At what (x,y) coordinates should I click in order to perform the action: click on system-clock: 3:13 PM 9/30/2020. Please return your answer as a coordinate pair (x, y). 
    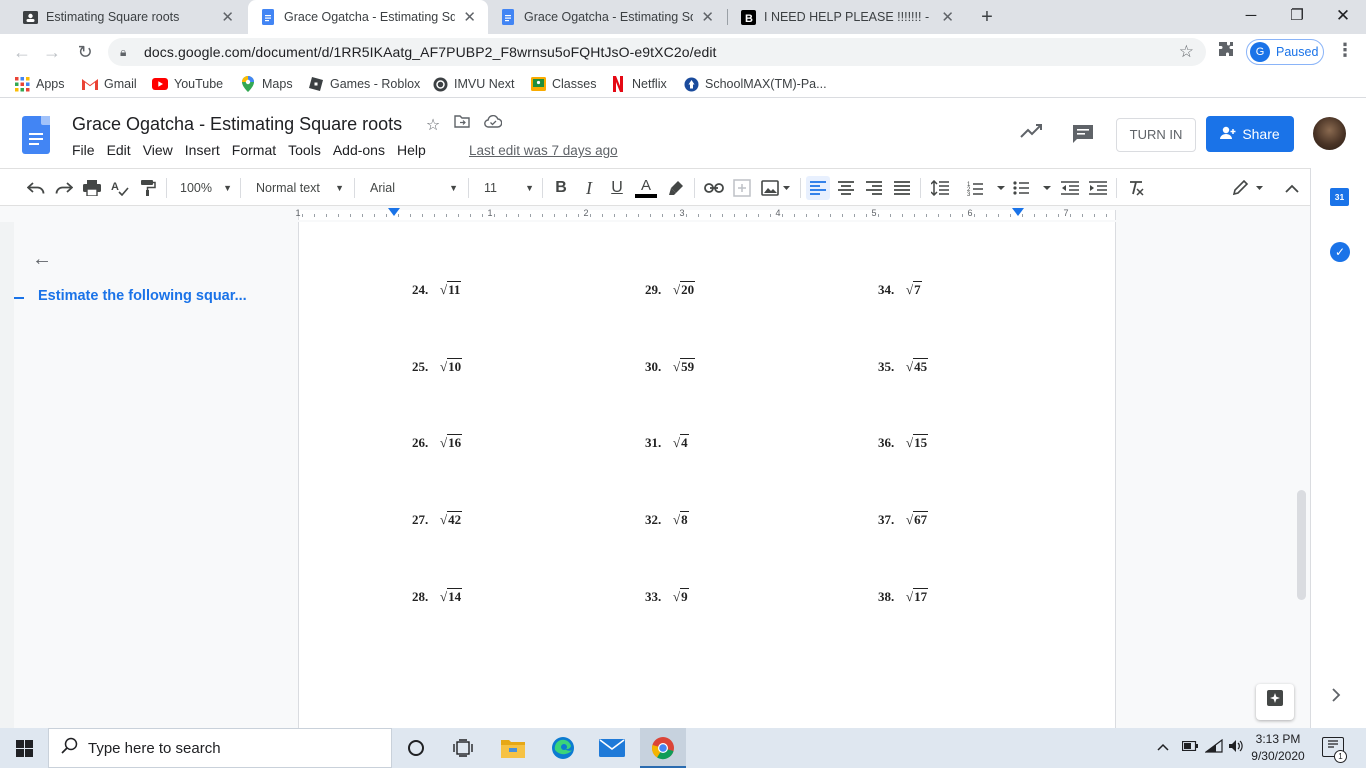
    Looking at the image, I should click on (1278, 748).